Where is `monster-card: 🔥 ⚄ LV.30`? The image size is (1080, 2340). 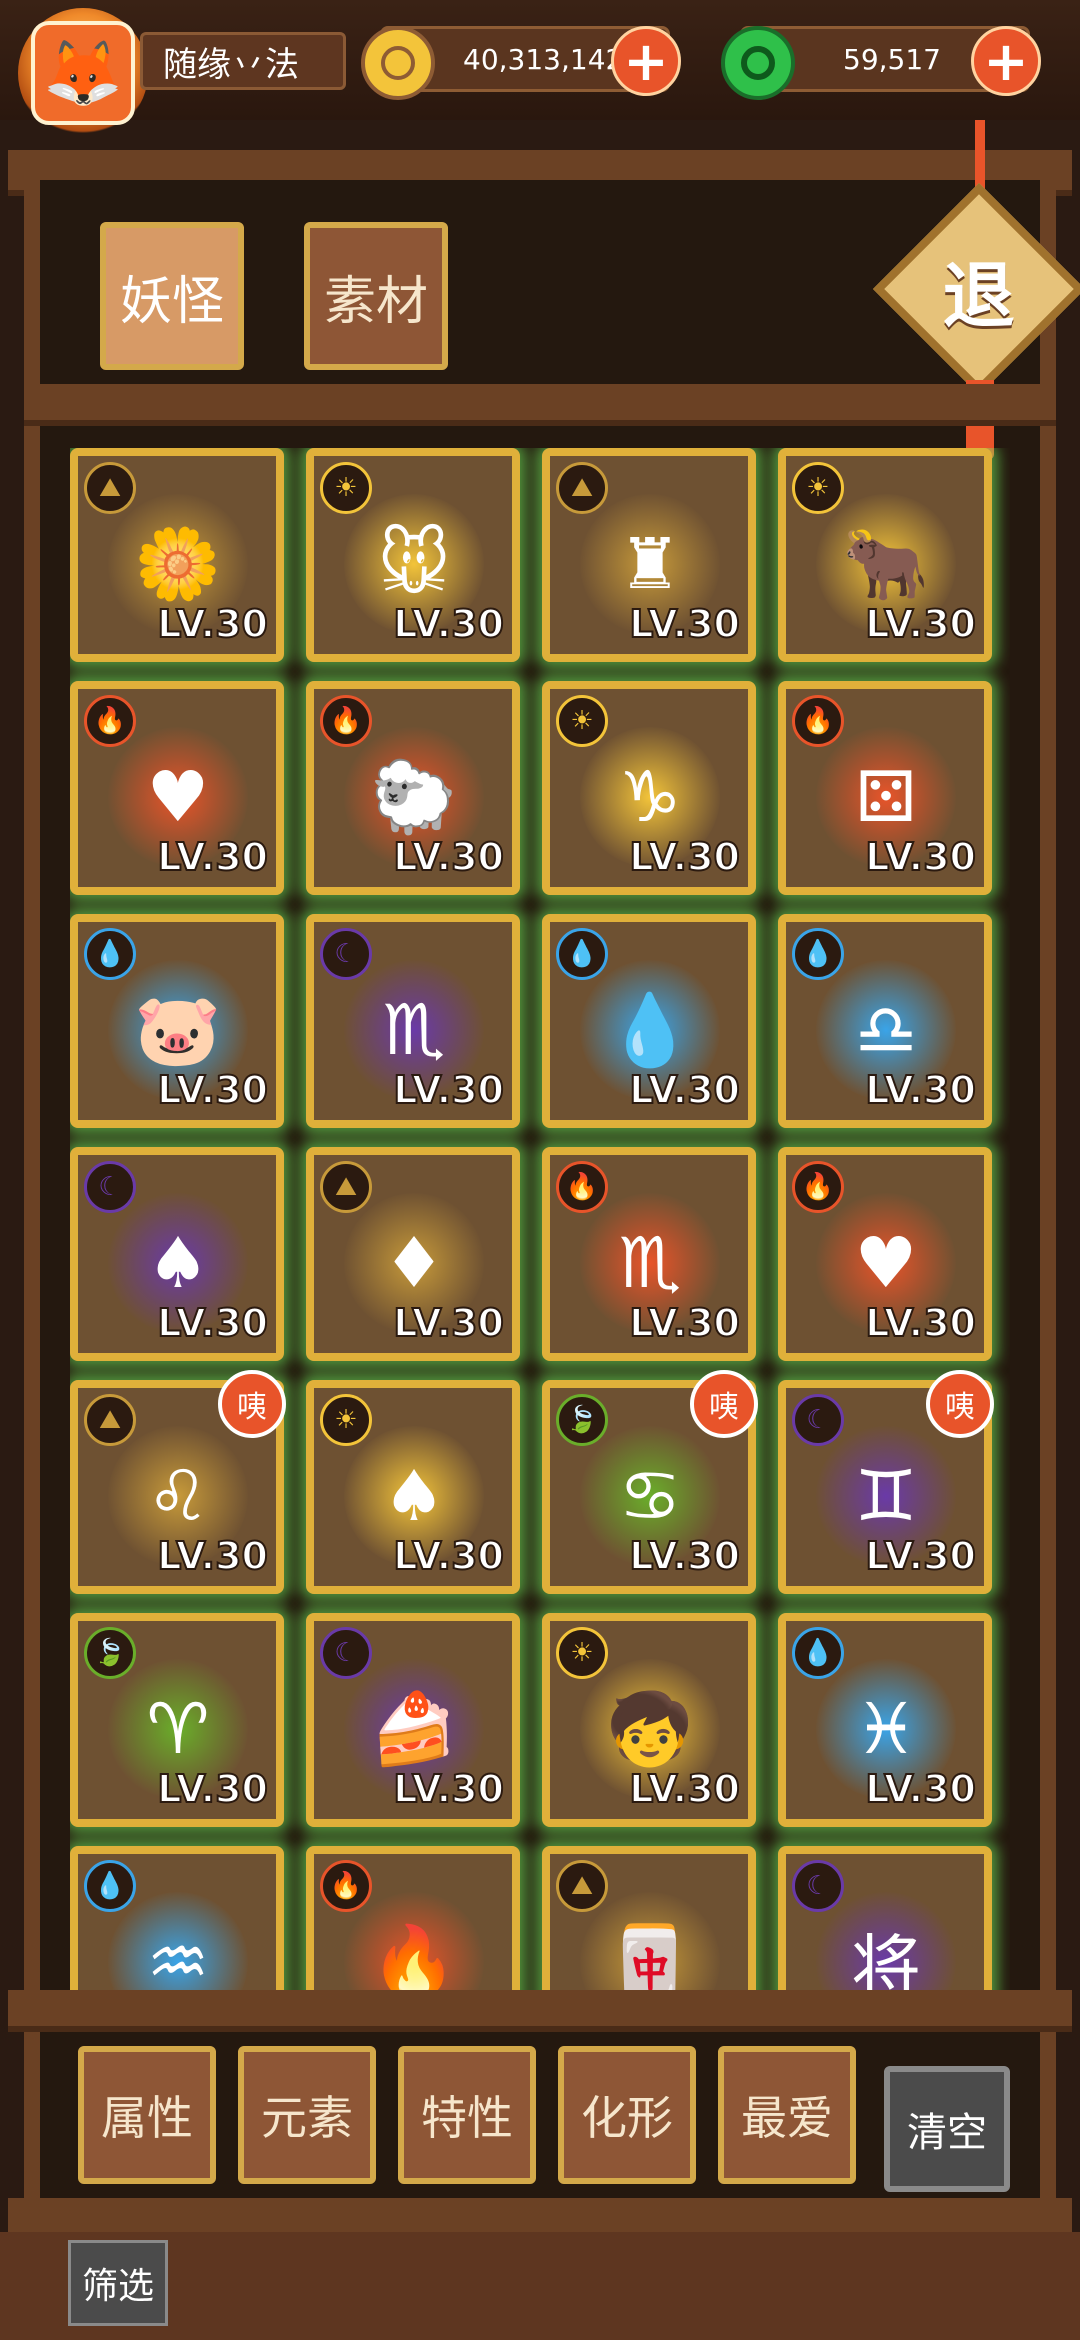
monster-card: 🔥 ⚄ LV.30 is located at coordinates (885, 788).